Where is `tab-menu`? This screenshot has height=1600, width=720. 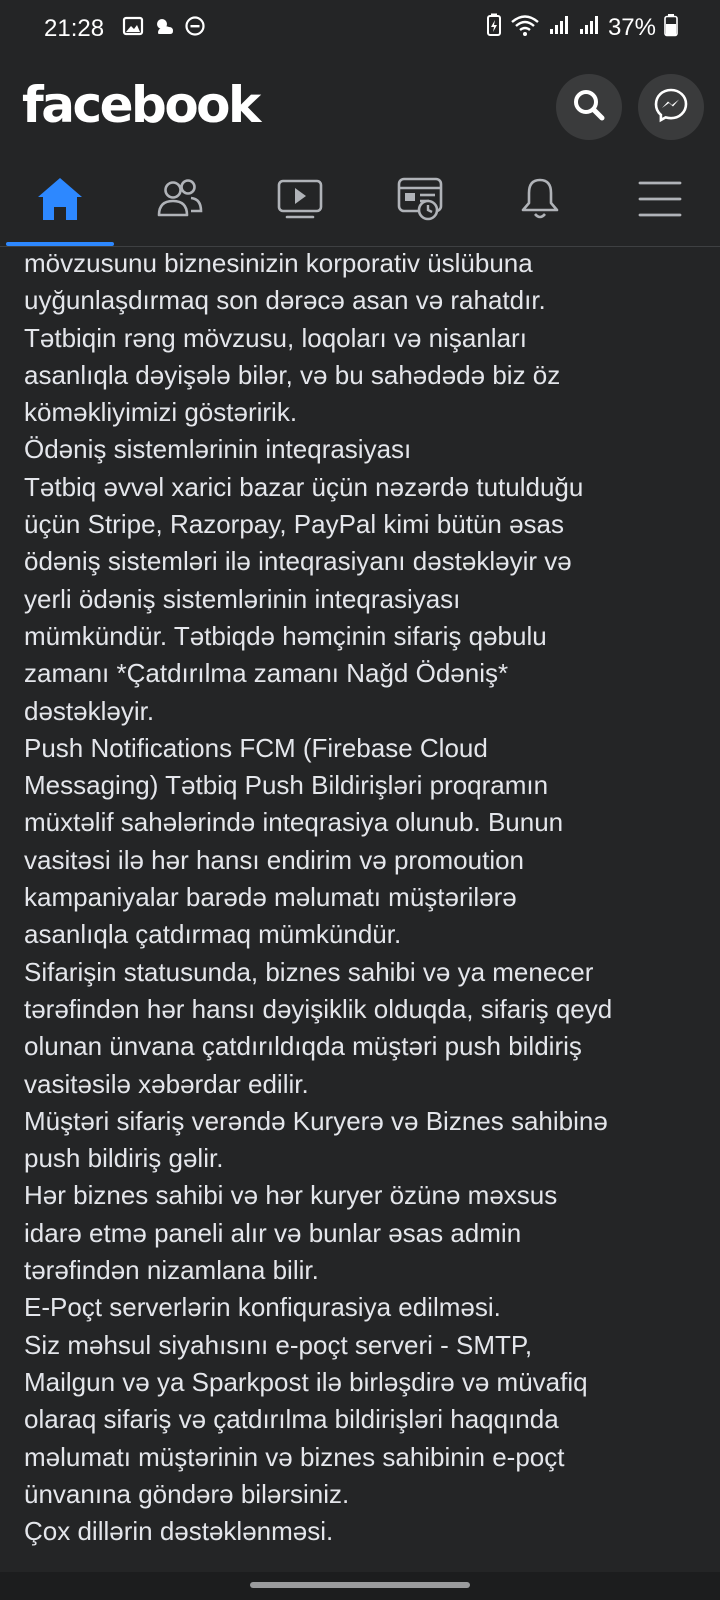 tab-menu is located at coordinates (660, 201).